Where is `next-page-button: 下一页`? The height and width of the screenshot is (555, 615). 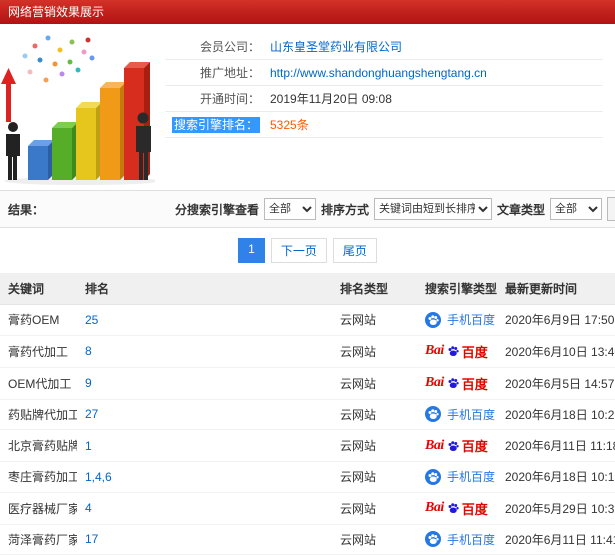 next-page-button: 下一页 is located at coordinates (298, 250).